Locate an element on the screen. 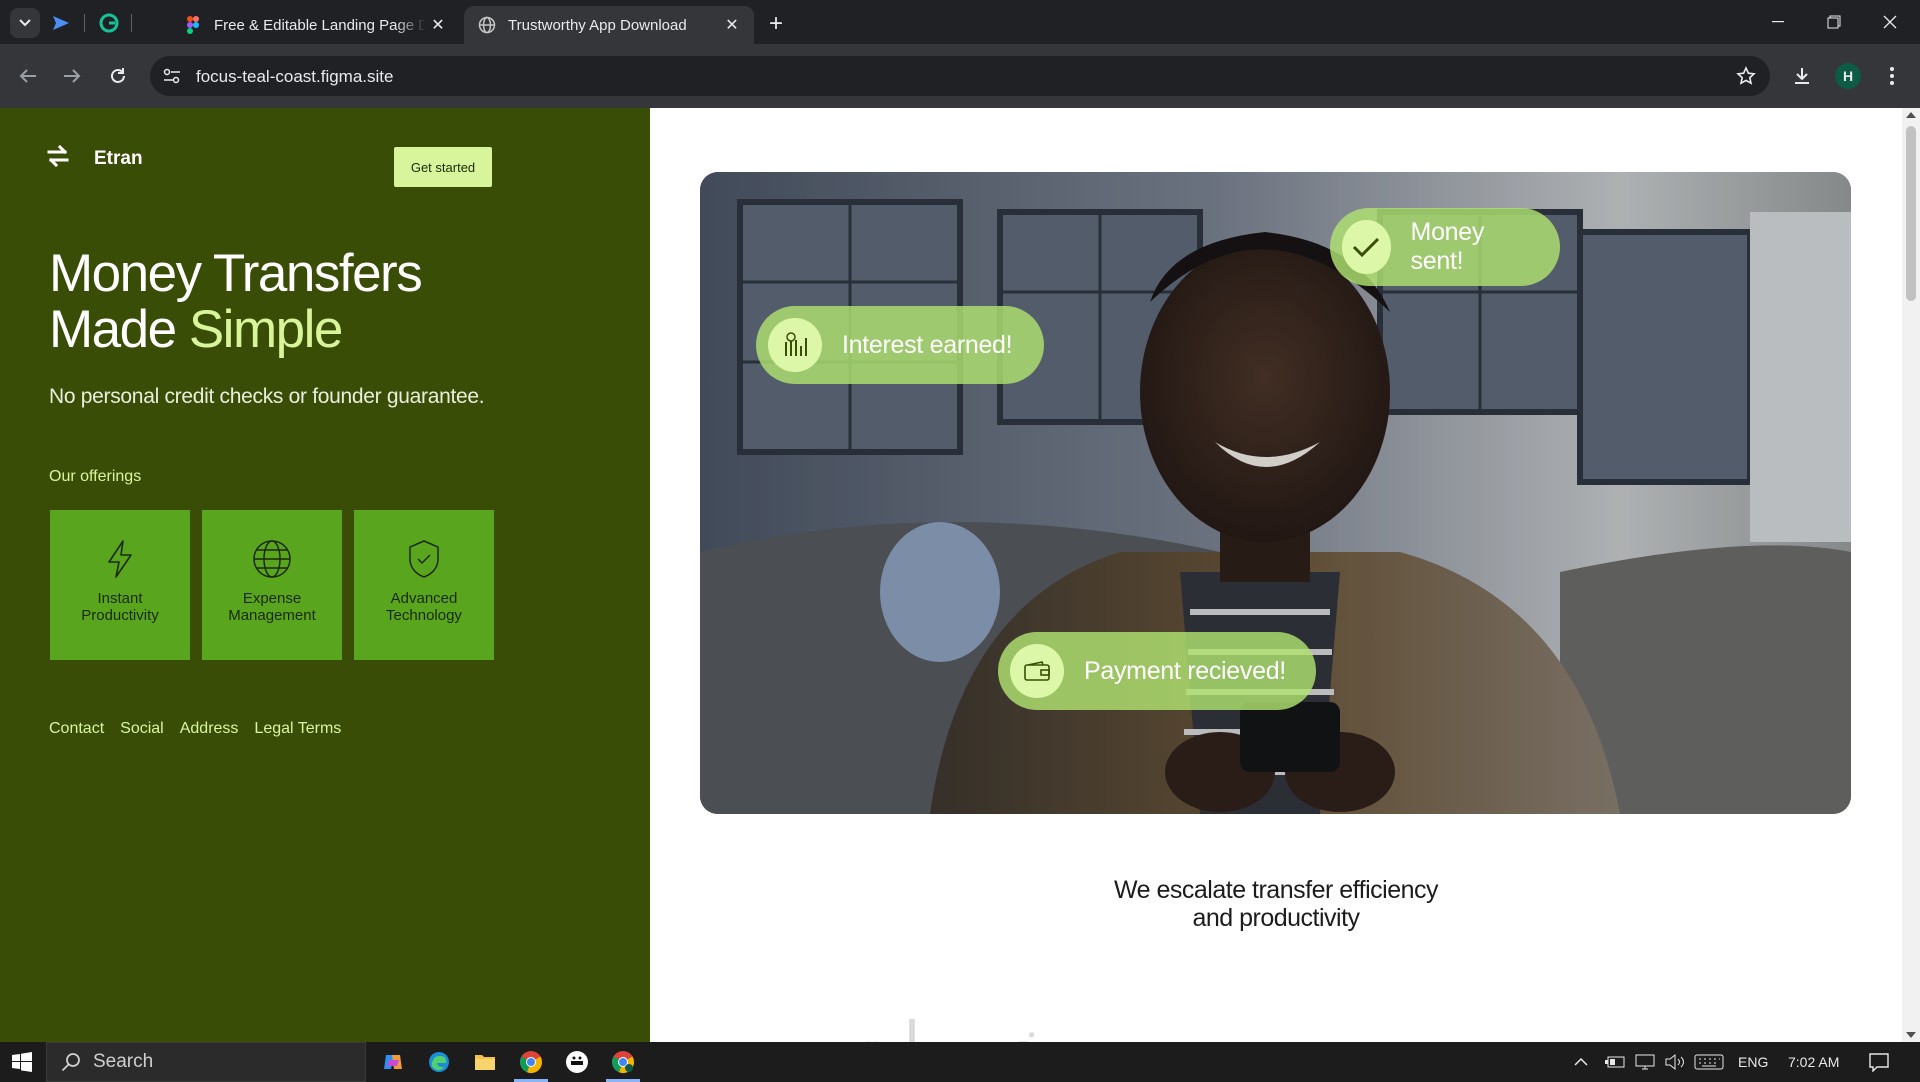 The width and height of the screenshot is (1920, 1082). back-arrow-icon is located at coordinates (27, 76).